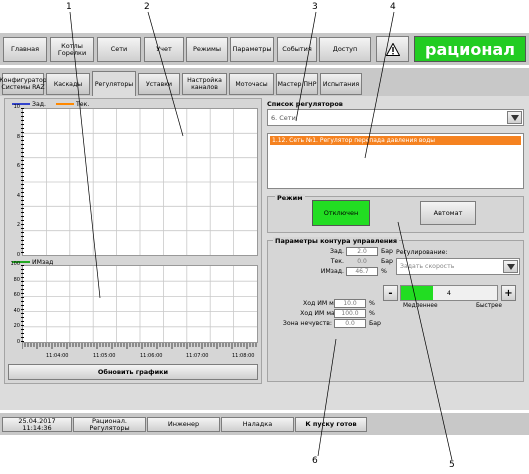 Image resolution: width=529 pixels, height=474 pixels. I want to click on speed-bar: 4, so click(449, 293).